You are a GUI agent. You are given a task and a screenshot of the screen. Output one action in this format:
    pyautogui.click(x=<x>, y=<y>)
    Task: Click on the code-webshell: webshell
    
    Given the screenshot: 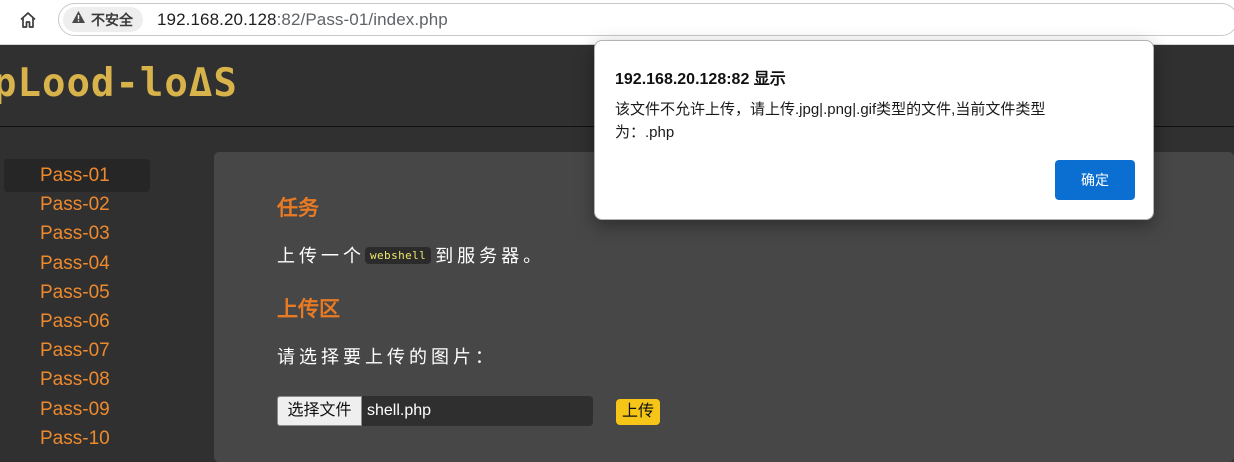 What is the action you would take?
    pyautogui.click(x=398, y=255)
    